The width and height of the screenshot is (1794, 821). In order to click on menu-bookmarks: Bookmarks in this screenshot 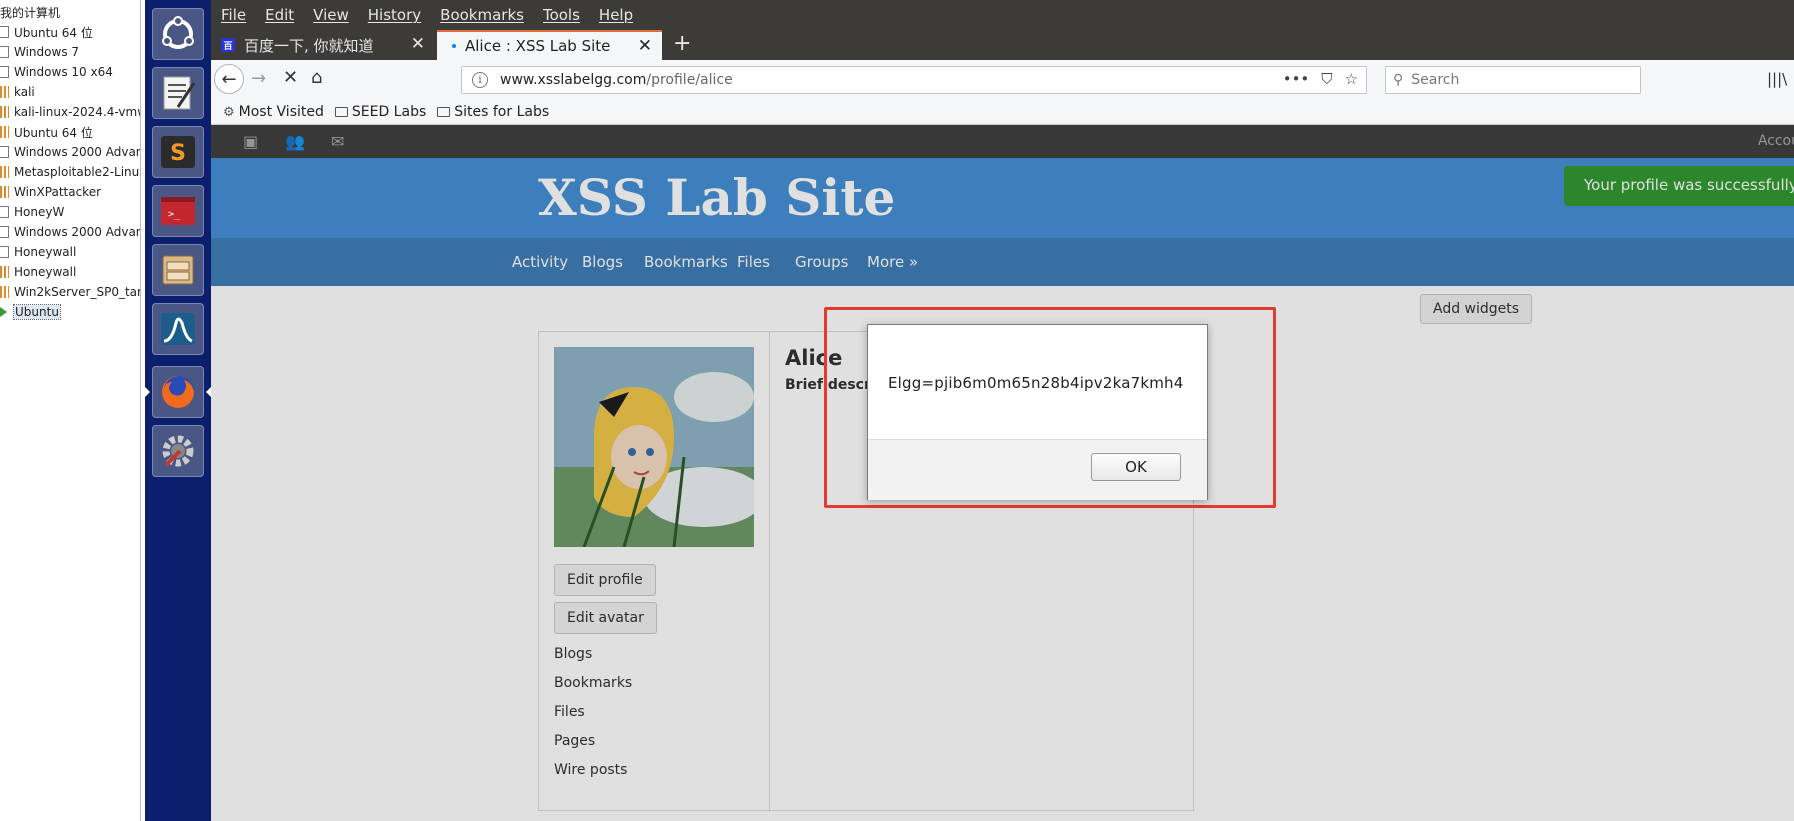, I will do `click(482, 15)`.